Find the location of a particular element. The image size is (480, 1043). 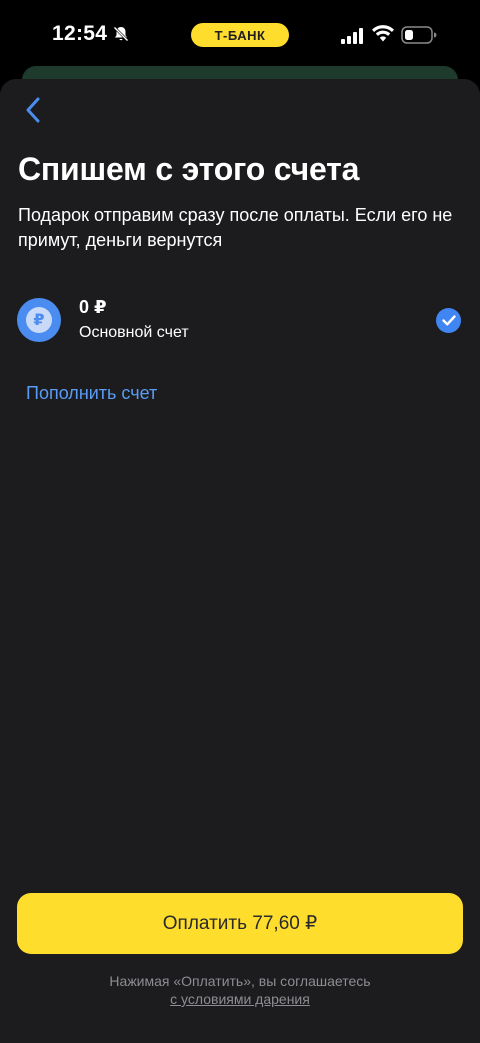

status-time: 12:54 is located at coordinates (80, 33).